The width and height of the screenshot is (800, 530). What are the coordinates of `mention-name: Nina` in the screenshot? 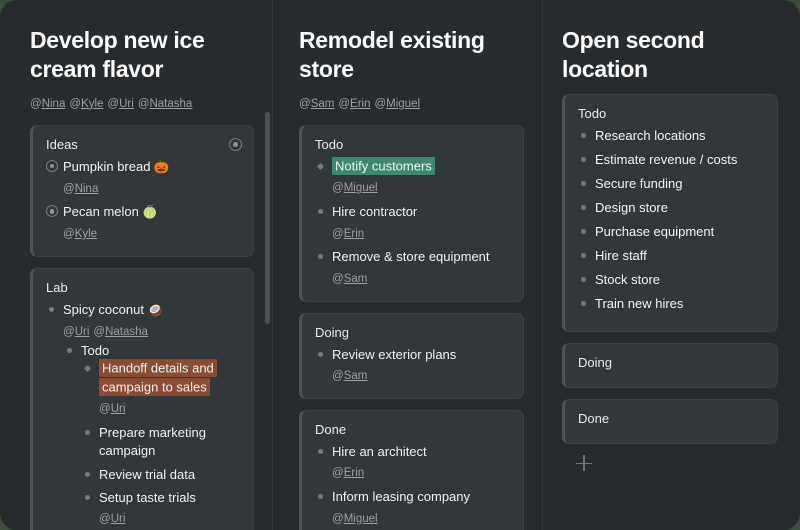 It's located at (86, 188).